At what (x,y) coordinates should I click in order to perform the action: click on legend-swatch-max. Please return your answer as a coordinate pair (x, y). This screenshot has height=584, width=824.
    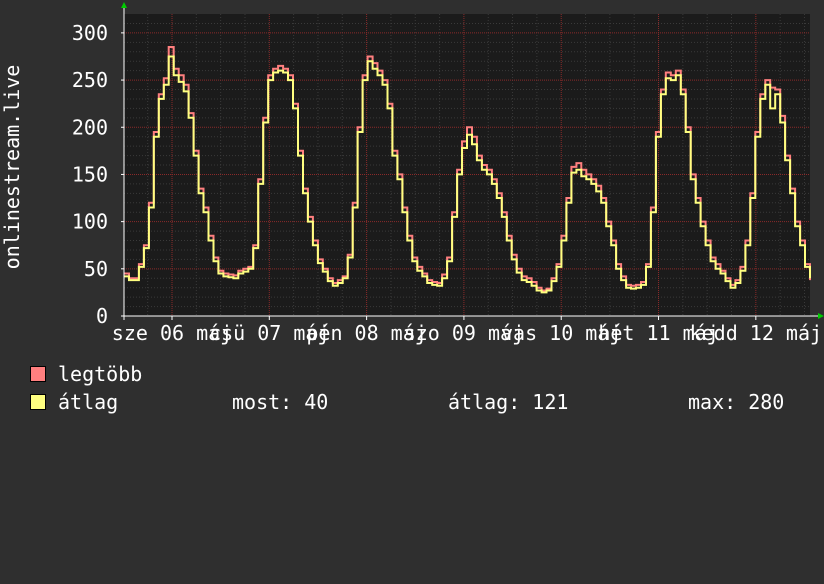
    Looking at the image, I should click on (38, 374).